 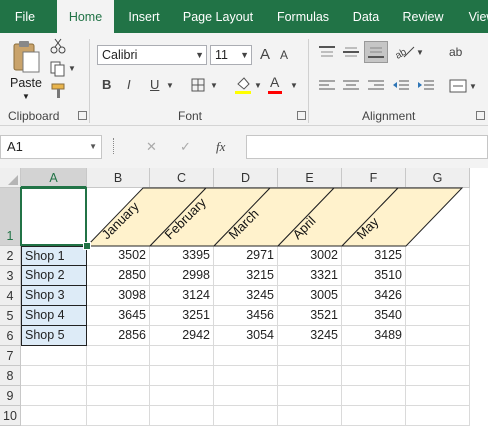 What do you see at coordinates (118, 276) in the screenshot?
I see `cell-b3: 2850` at bounding box center [118, 276].